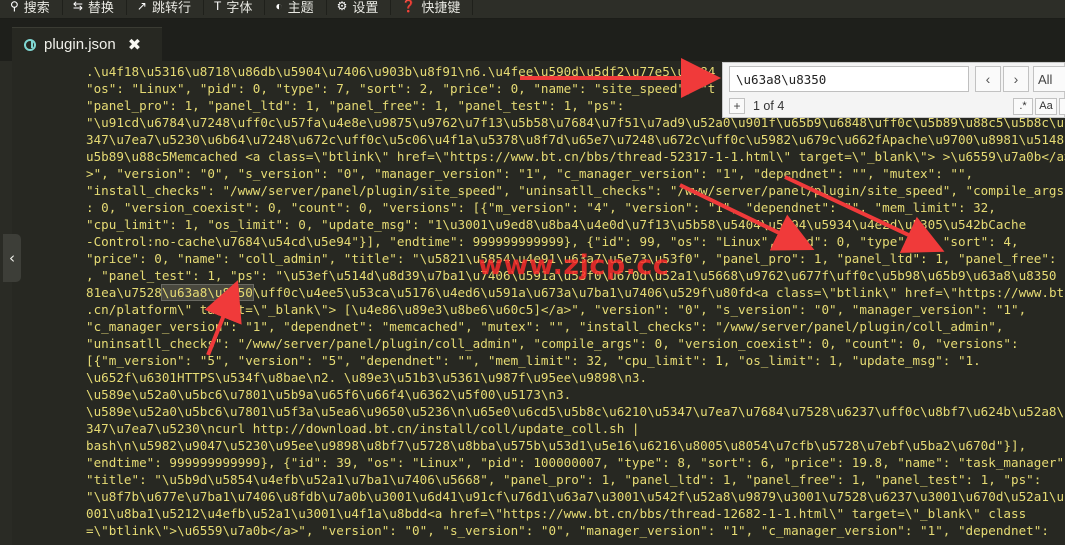 The height and width of the screenshot is (545, 1065). I want to click on arrow-to-panel-pro, so click(747, 217).